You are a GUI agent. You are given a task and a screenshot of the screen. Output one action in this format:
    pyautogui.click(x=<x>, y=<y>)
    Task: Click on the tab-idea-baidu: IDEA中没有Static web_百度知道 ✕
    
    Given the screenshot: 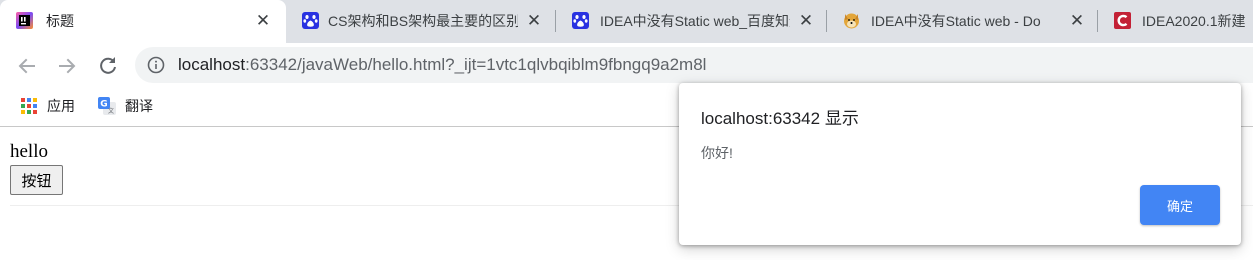 What is the action you would take?
    pyautogui.click(x=691, y=21)
    